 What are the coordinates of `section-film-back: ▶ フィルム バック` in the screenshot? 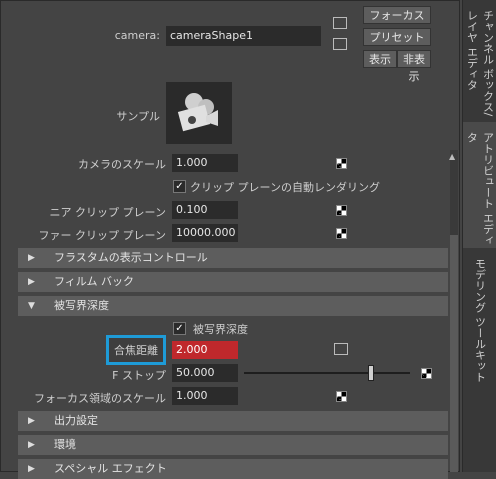 It's located at (233, 282).